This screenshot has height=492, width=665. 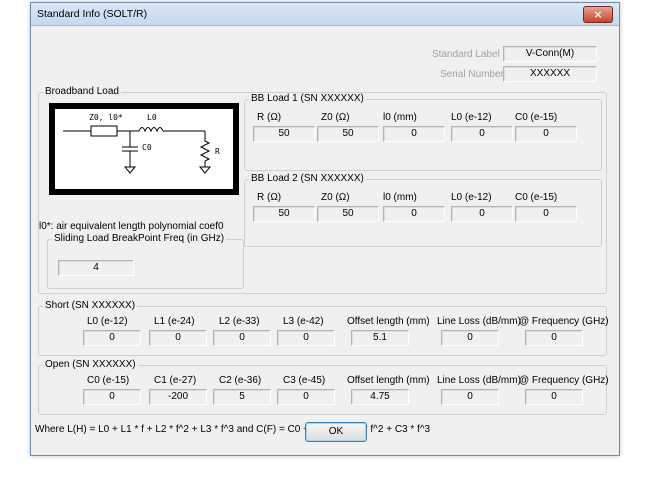 I want to click on short-l0-header: L0 (e-12), so click(x=107, y=321).